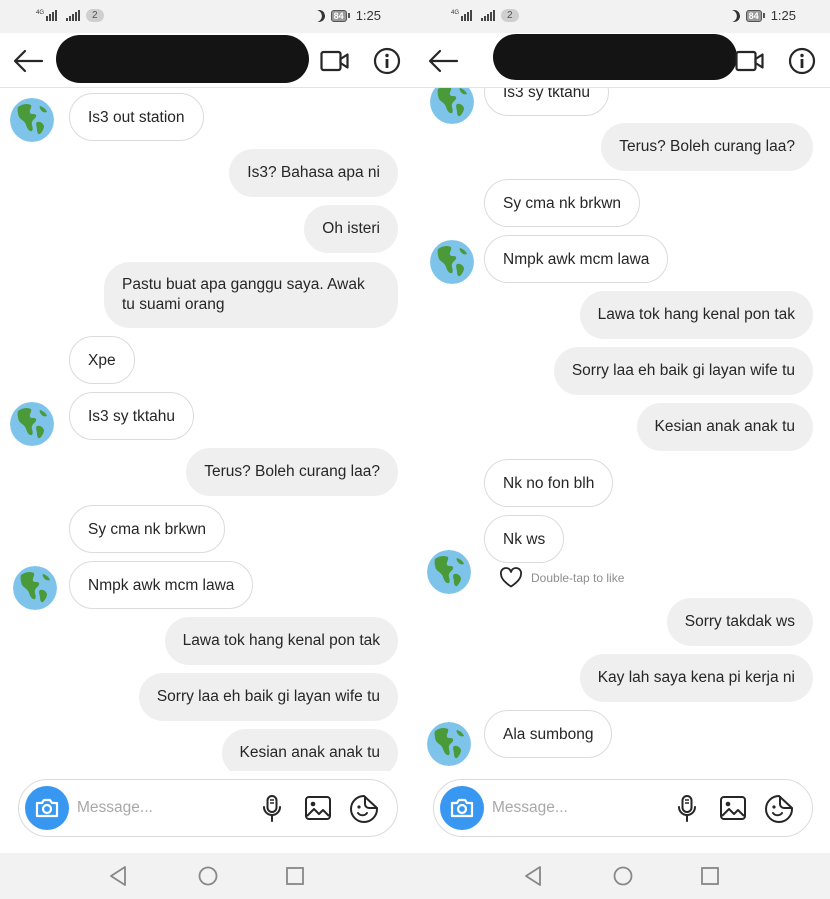  I want to click on message-bubble-received: Is3 out station, so click(136, 117).